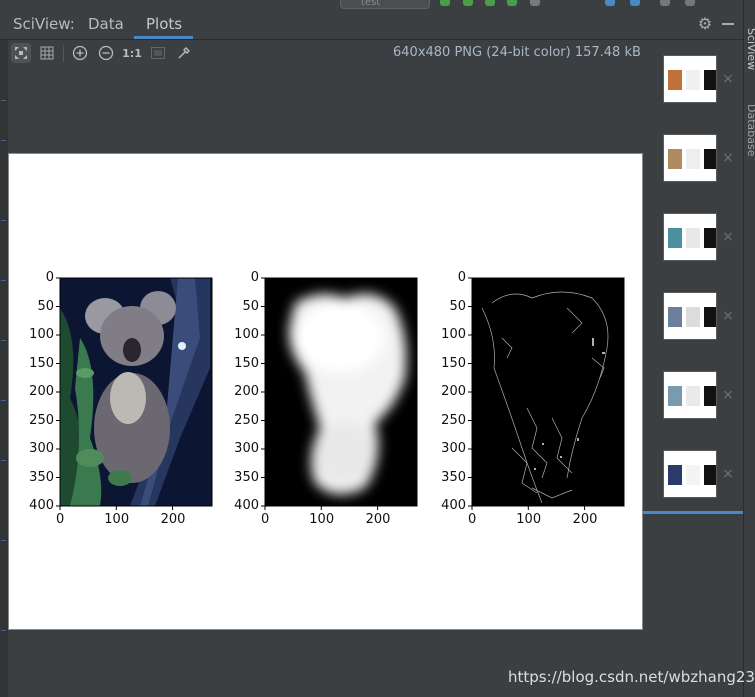 The image size is (755, 697). I want to click on run-config-selector: test, so click(385, 4).